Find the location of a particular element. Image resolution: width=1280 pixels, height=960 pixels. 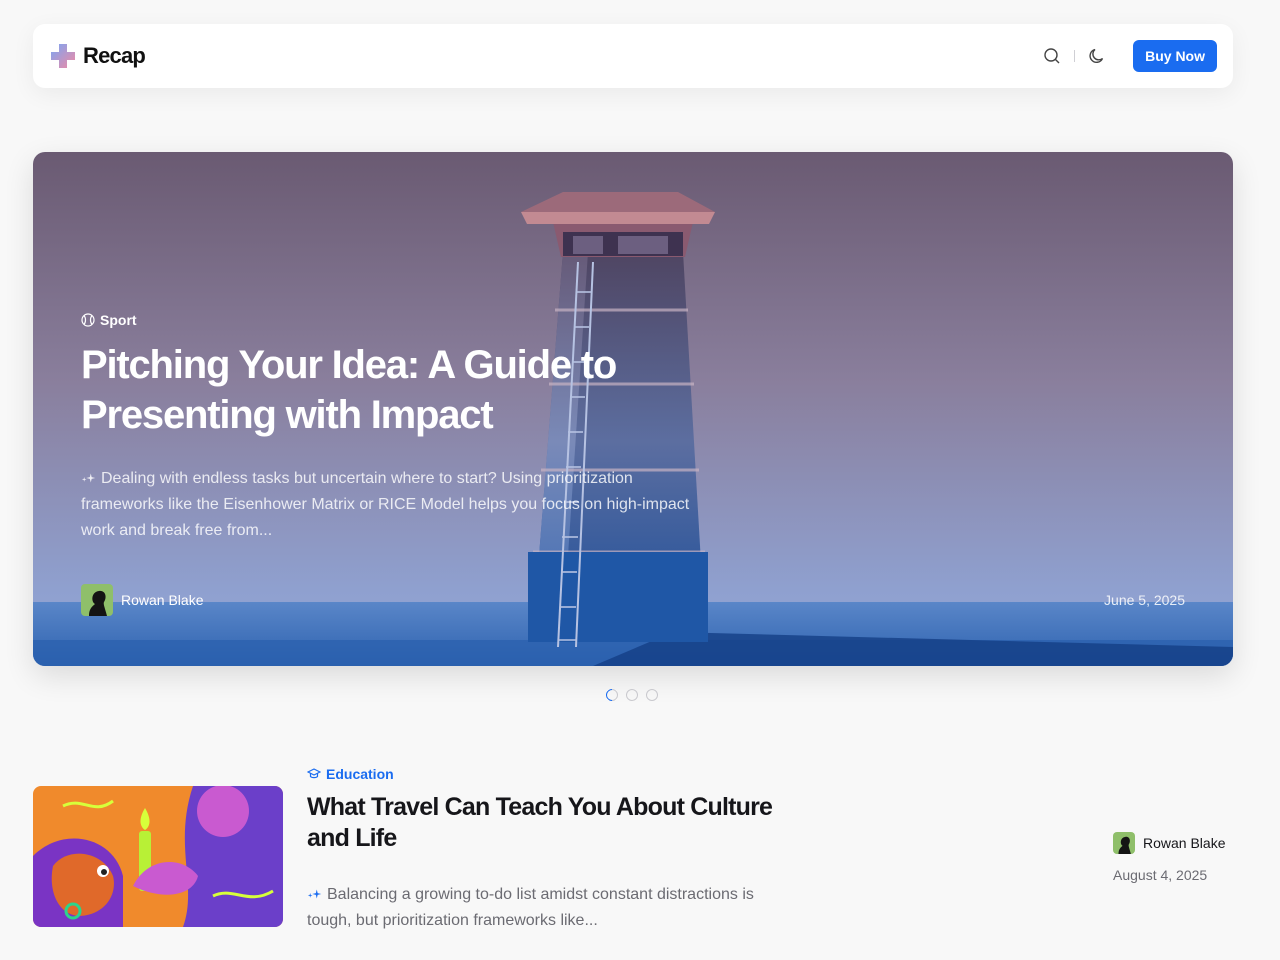

hero-date: June 5, 2025 is located at coordinates (1144, 600).